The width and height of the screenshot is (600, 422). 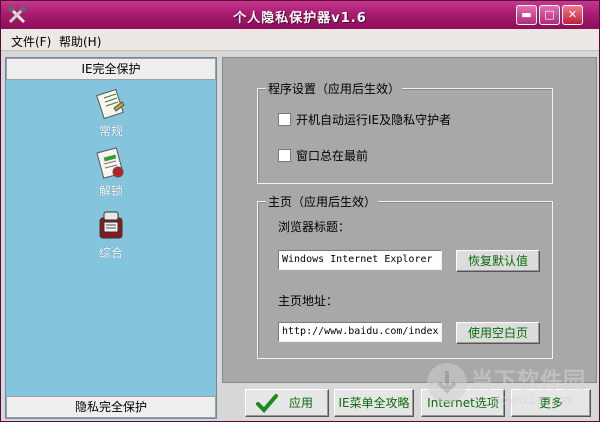 I want to click on menu-file: 文件(F), so click(x=31, y=41).